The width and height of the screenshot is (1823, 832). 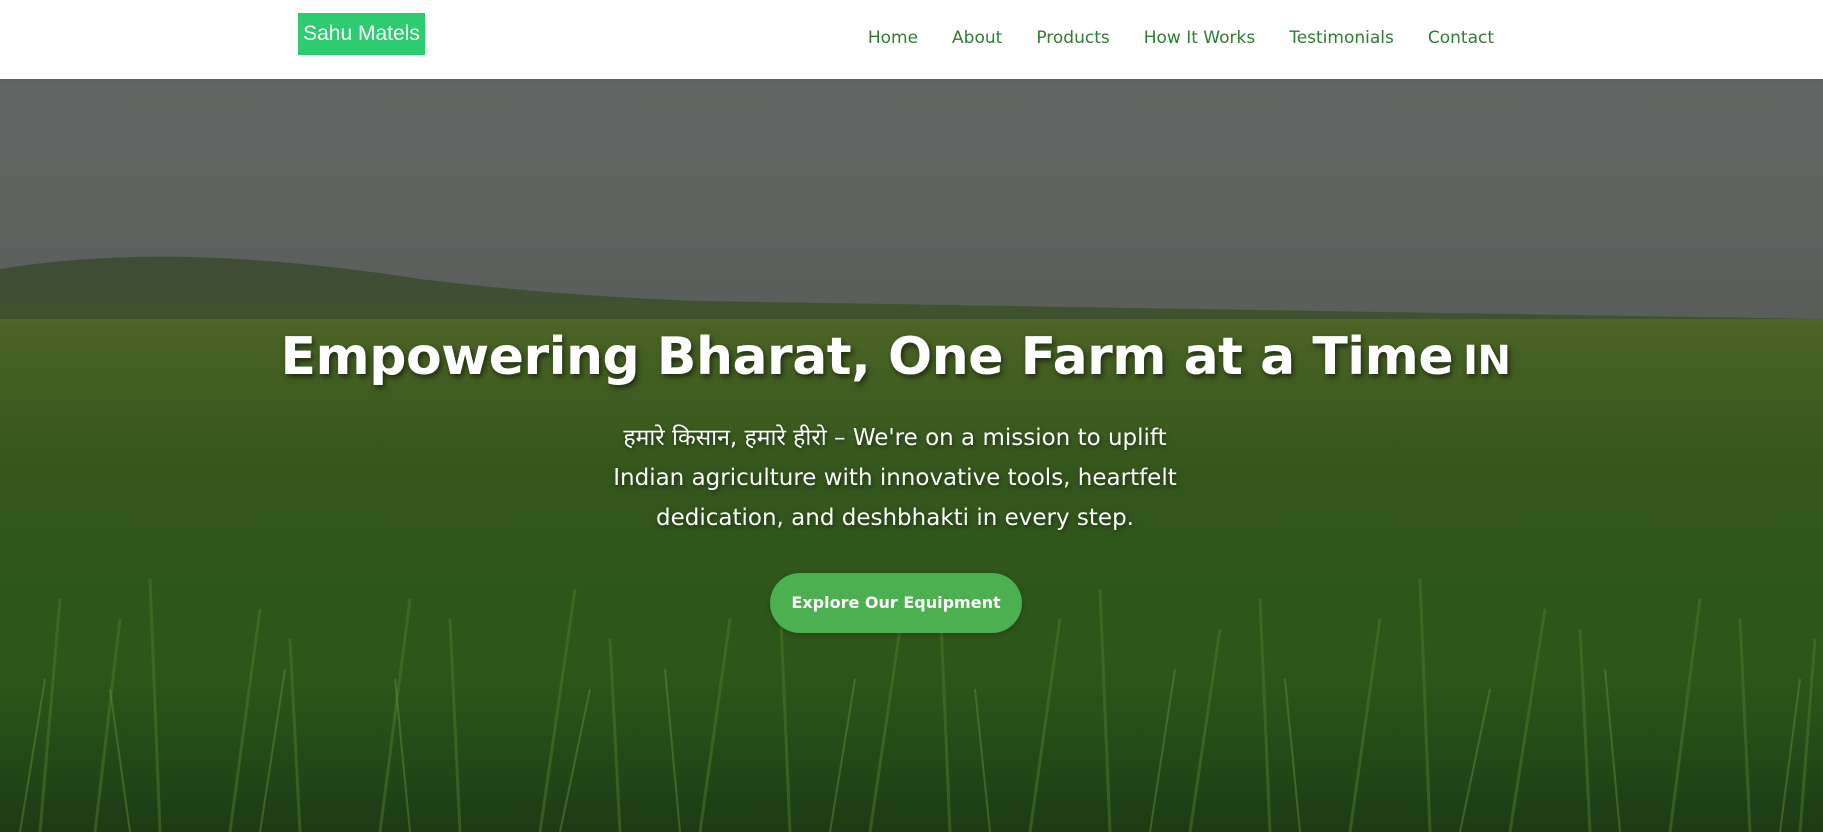 I want to click on india-flag-icon: IN, so click(x=1487, y=361).